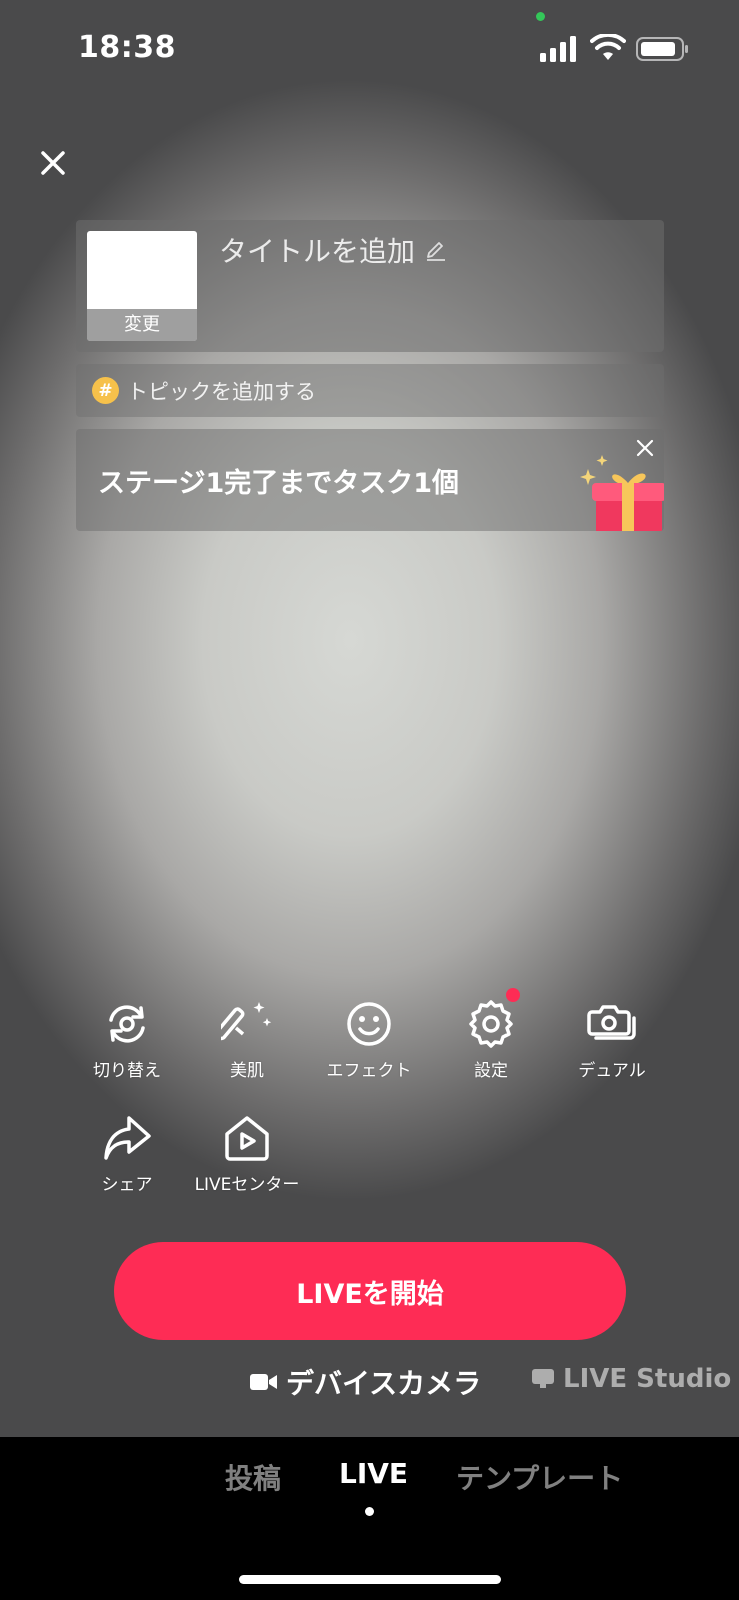  I want to click on wifi-icon, so click(608, 47).